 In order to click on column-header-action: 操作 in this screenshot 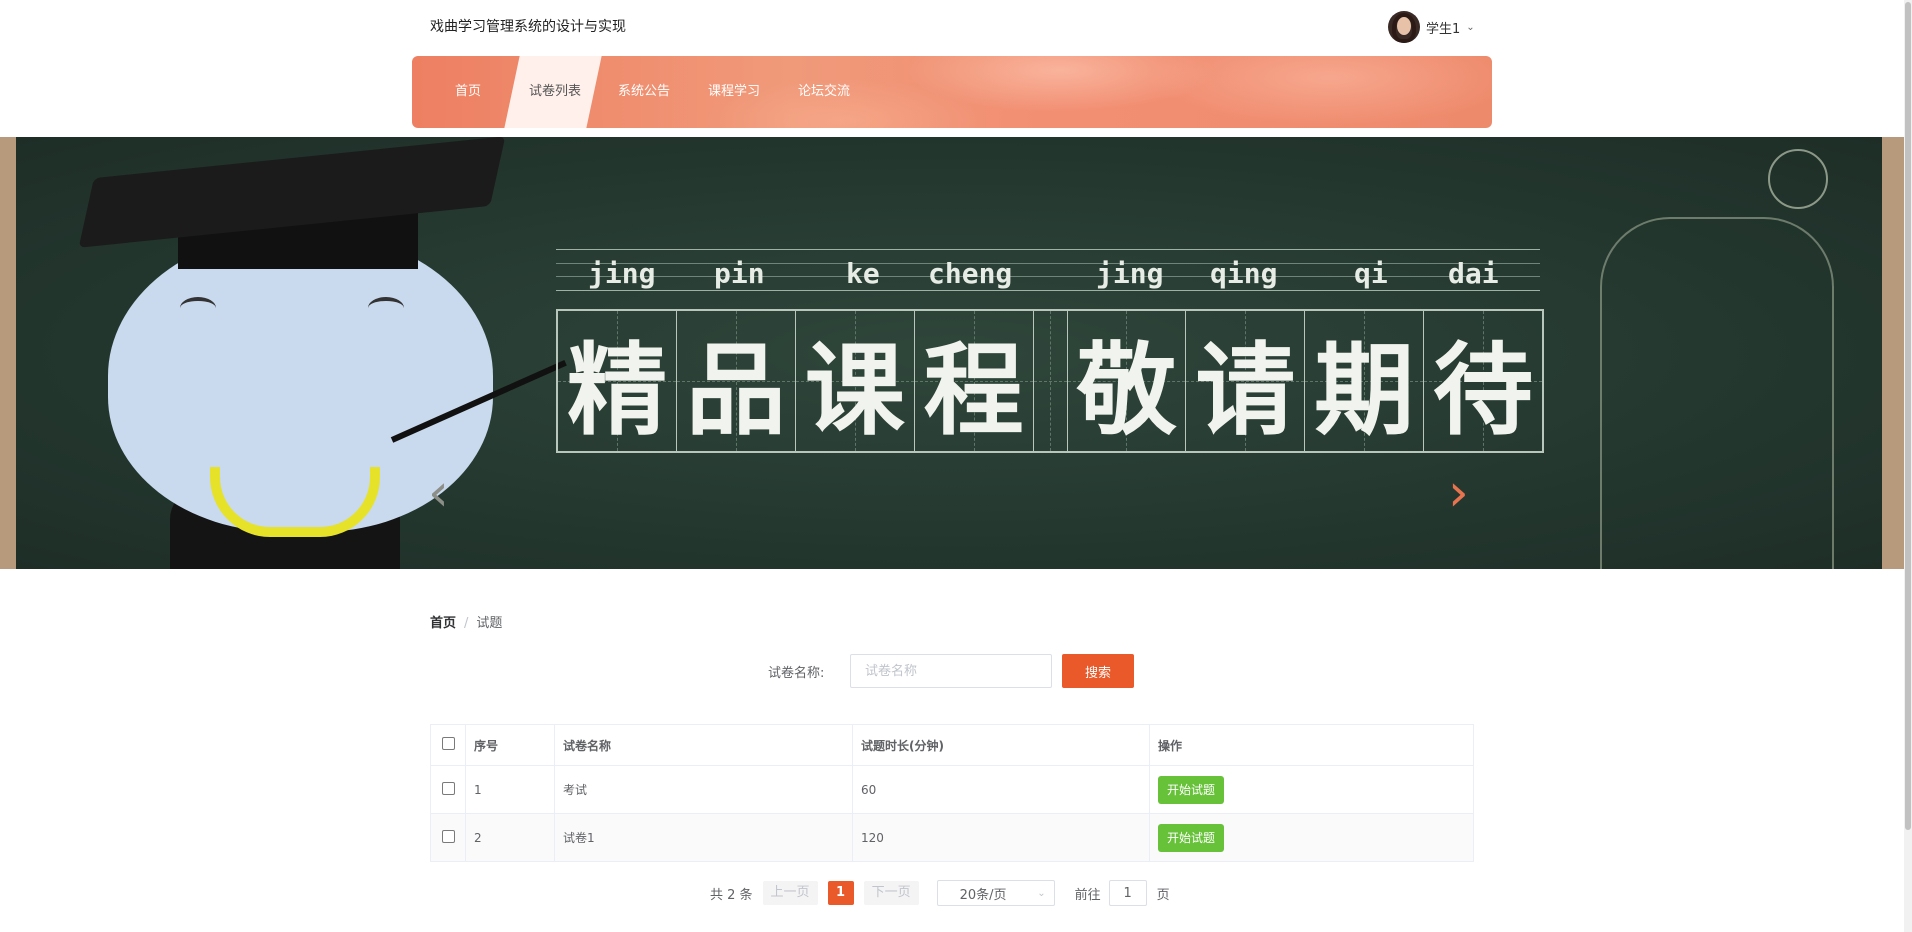, I will do `click(1311, 745)`.